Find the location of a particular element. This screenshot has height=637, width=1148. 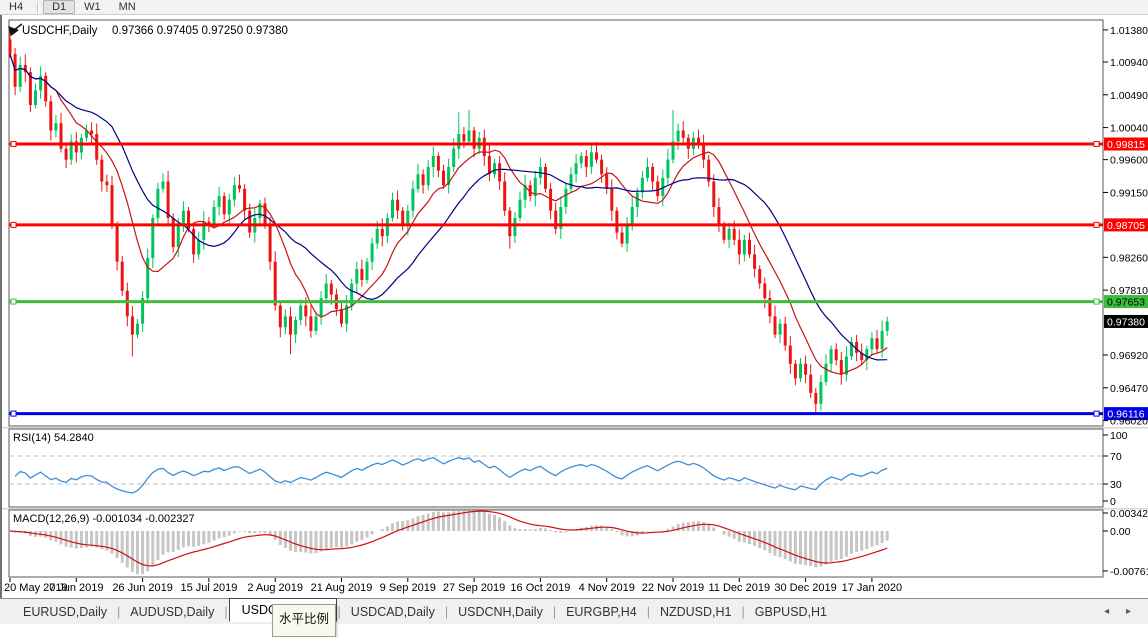

horizontal-scale-tooltip: 水平比例 is located at coordinates (304, 620).